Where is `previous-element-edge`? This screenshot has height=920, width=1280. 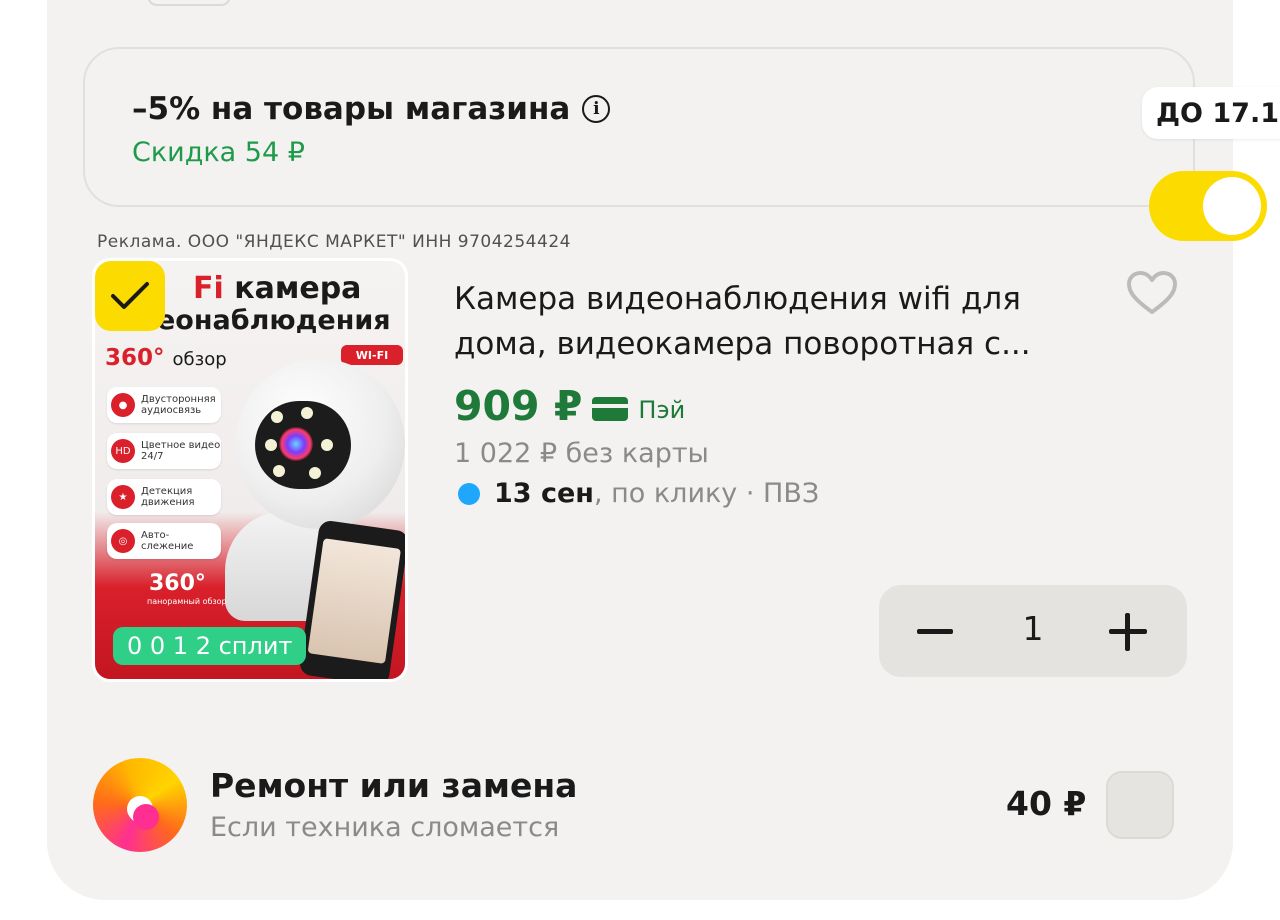 previous-element-edge is located at coordinates (189, 3).